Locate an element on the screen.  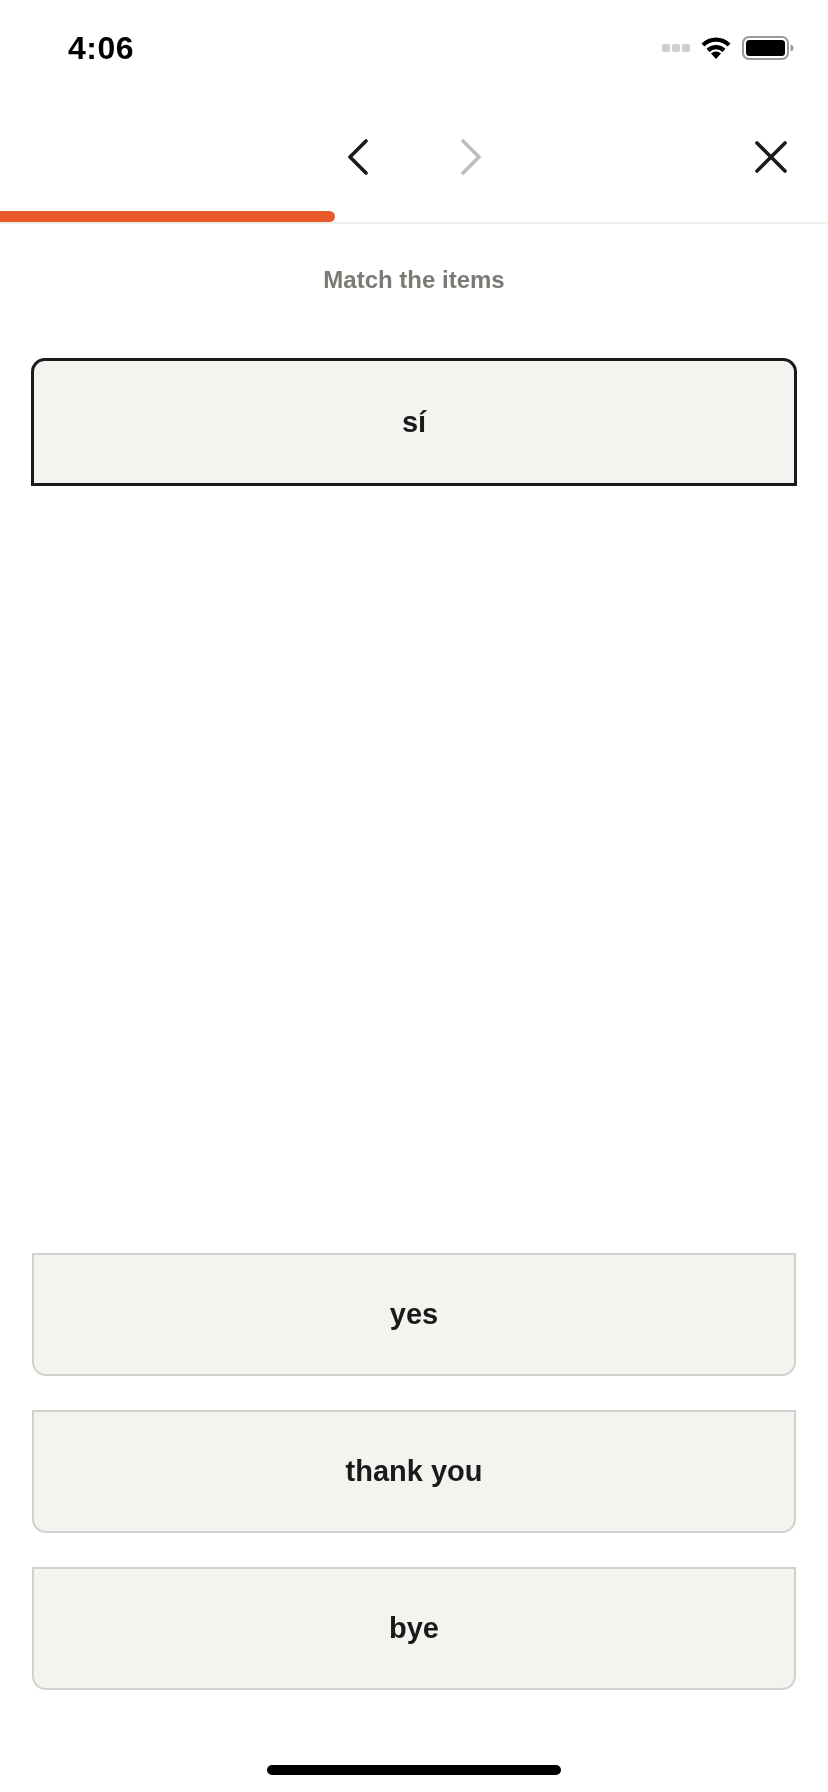
instruction-text: Match the items is located at coordinates (414, 280).